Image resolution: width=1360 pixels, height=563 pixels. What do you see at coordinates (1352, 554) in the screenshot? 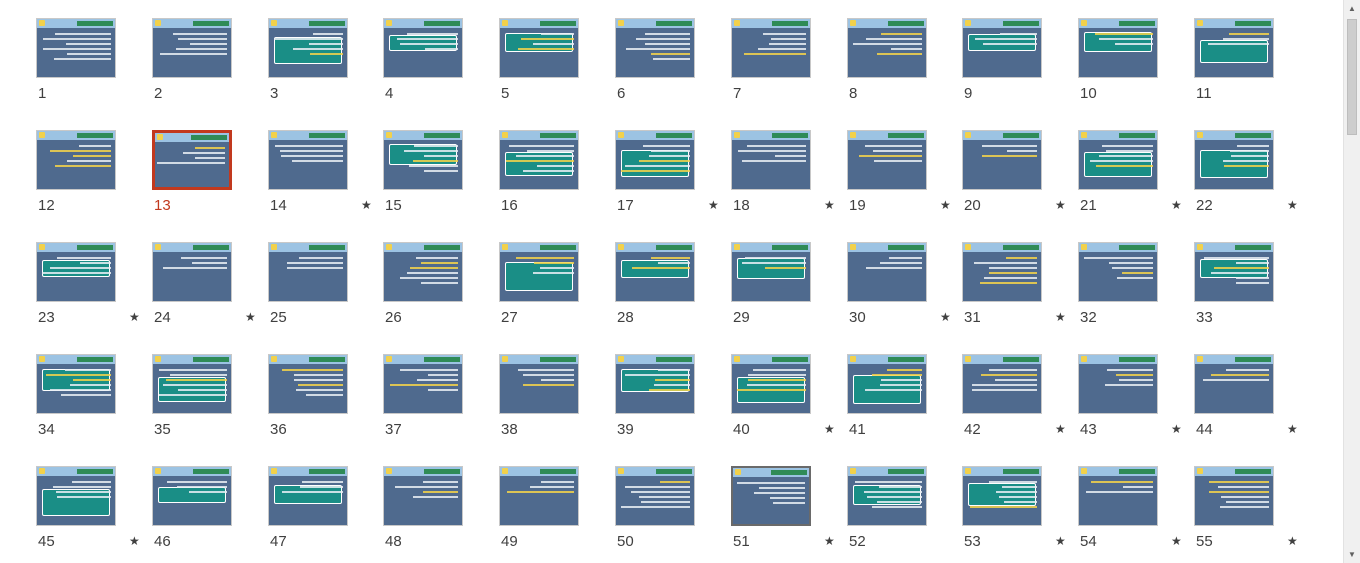
I see `scroll-down-arrow-icon: ▼` at bounding box center [1352, 554].